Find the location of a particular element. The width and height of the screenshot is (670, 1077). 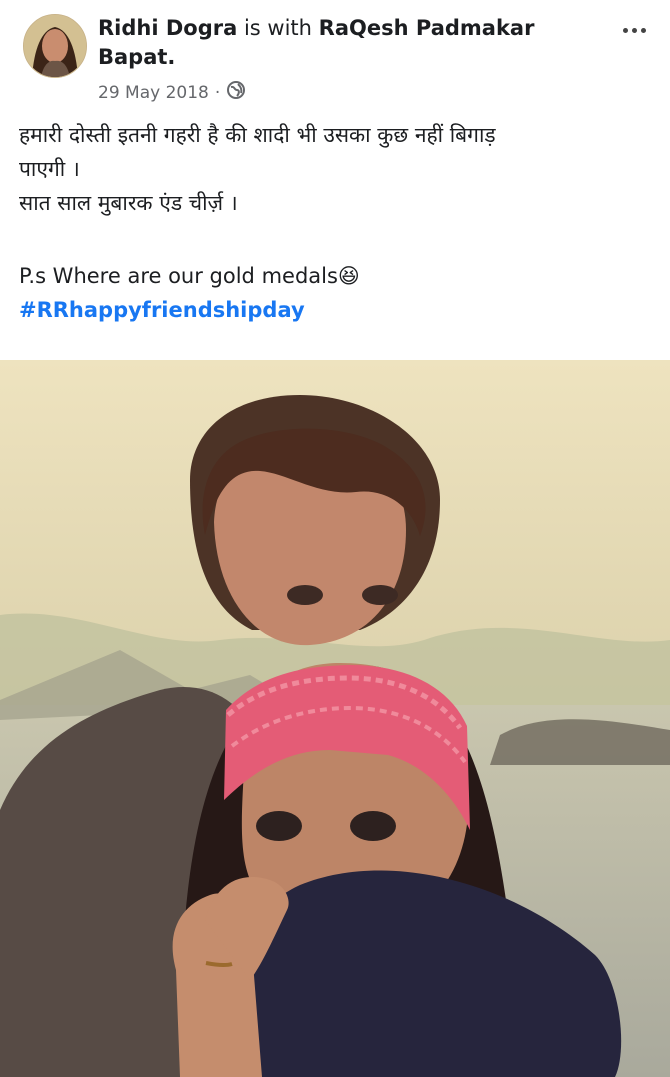

post-text-line-2: पाएगी । is located at coordinates (49, 169).